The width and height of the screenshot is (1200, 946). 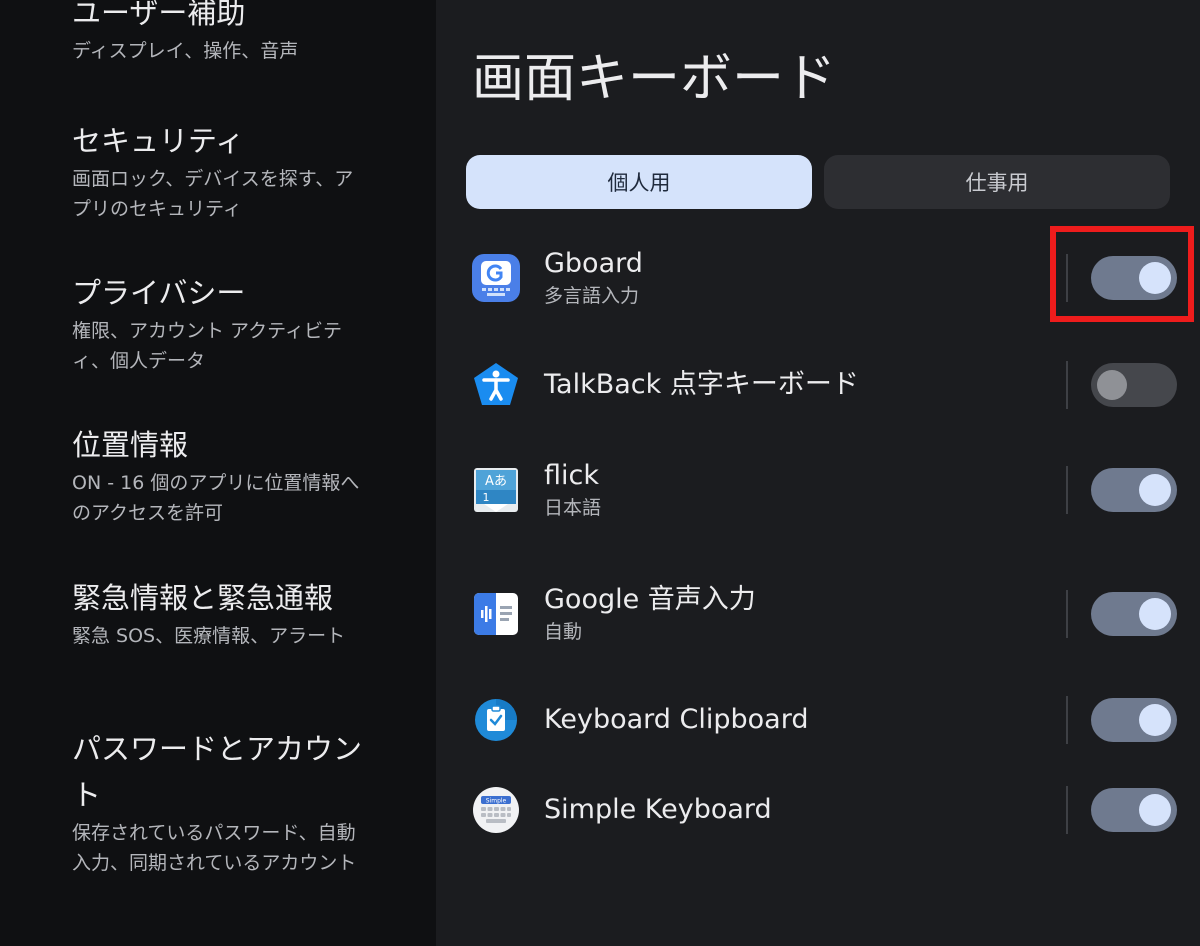 What do you see at coordinates (1134, 810) in the screenshot?
I see `simple-keyboard-toggle` at bounding box center [1134, 810].